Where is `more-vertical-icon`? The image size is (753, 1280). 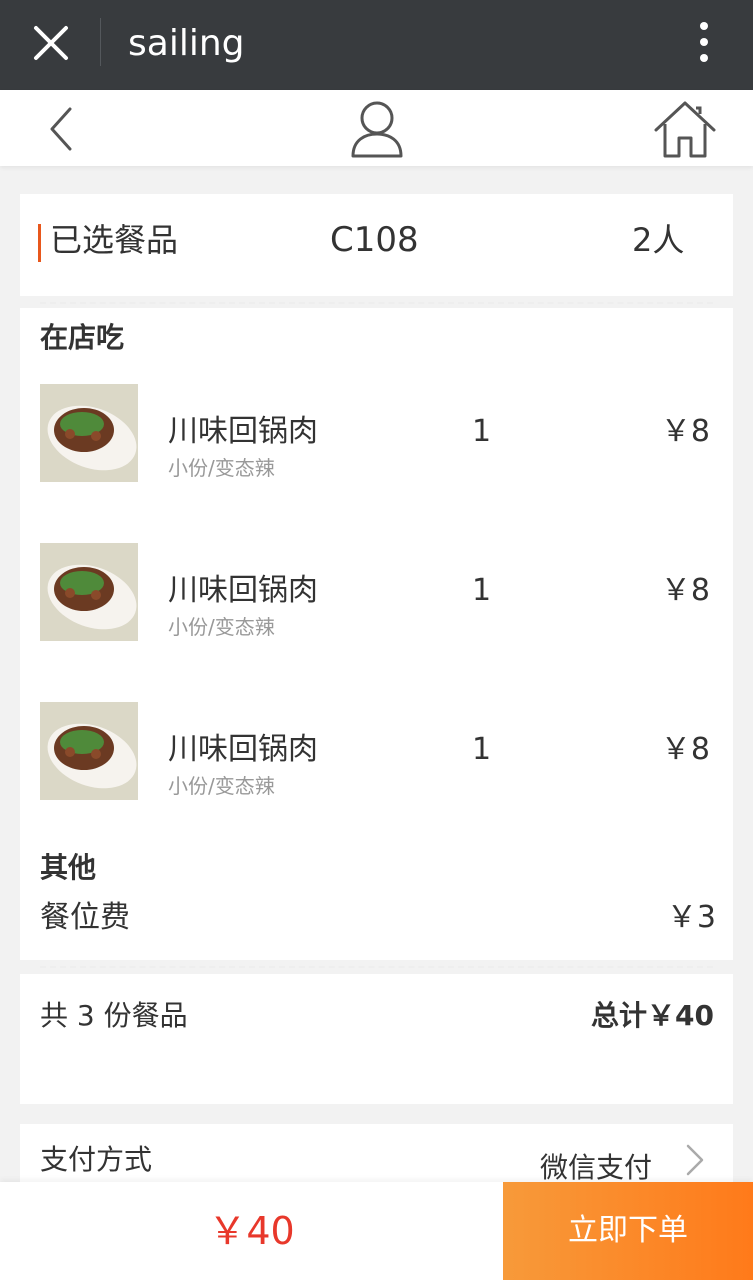 more-vertical-icon is located at coordinates (704, 44).